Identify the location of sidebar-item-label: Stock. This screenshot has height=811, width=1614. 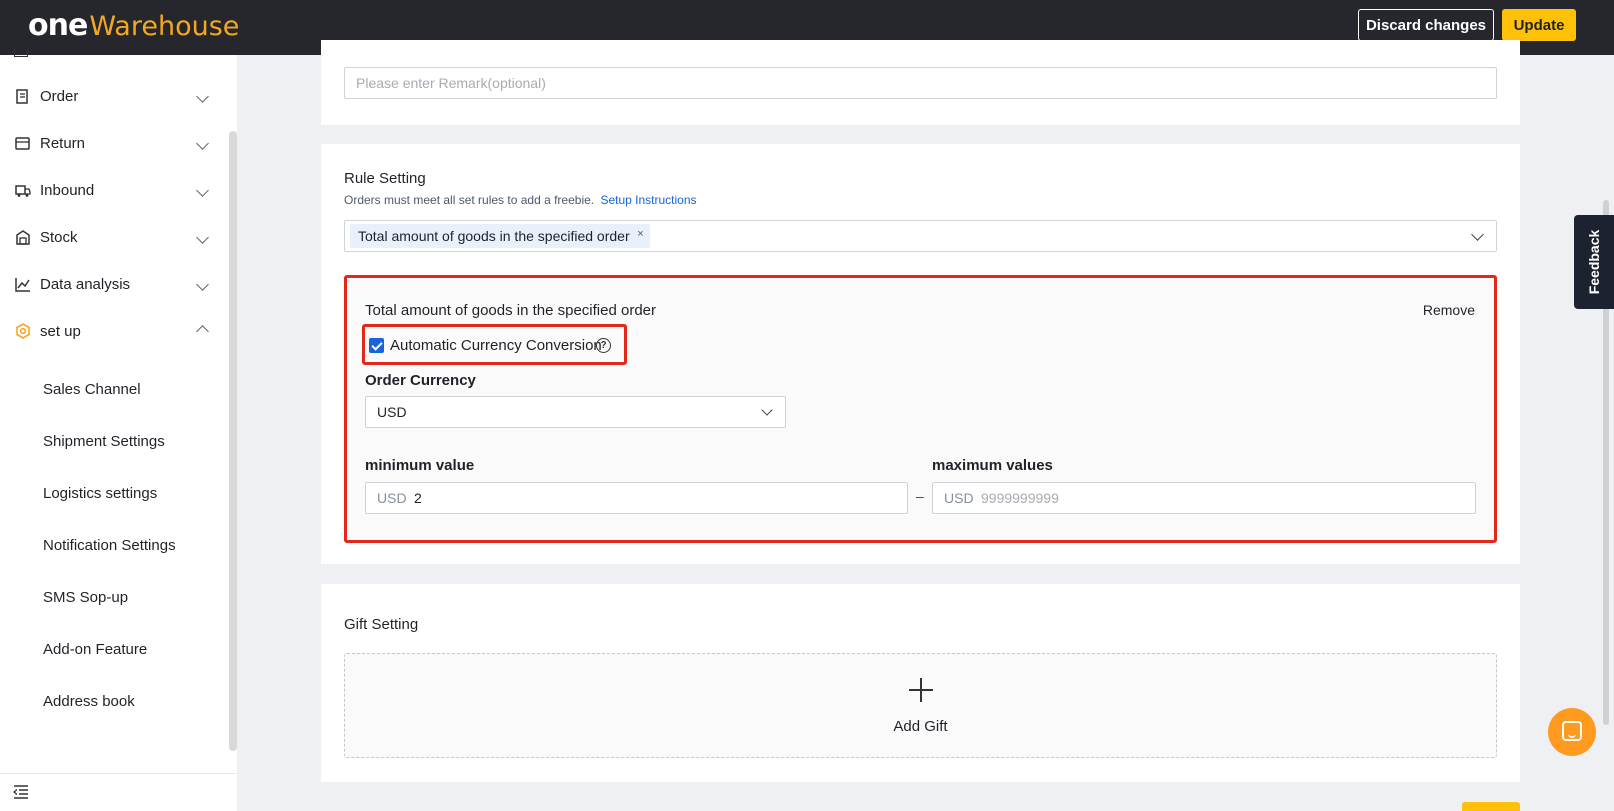
(59, 237).